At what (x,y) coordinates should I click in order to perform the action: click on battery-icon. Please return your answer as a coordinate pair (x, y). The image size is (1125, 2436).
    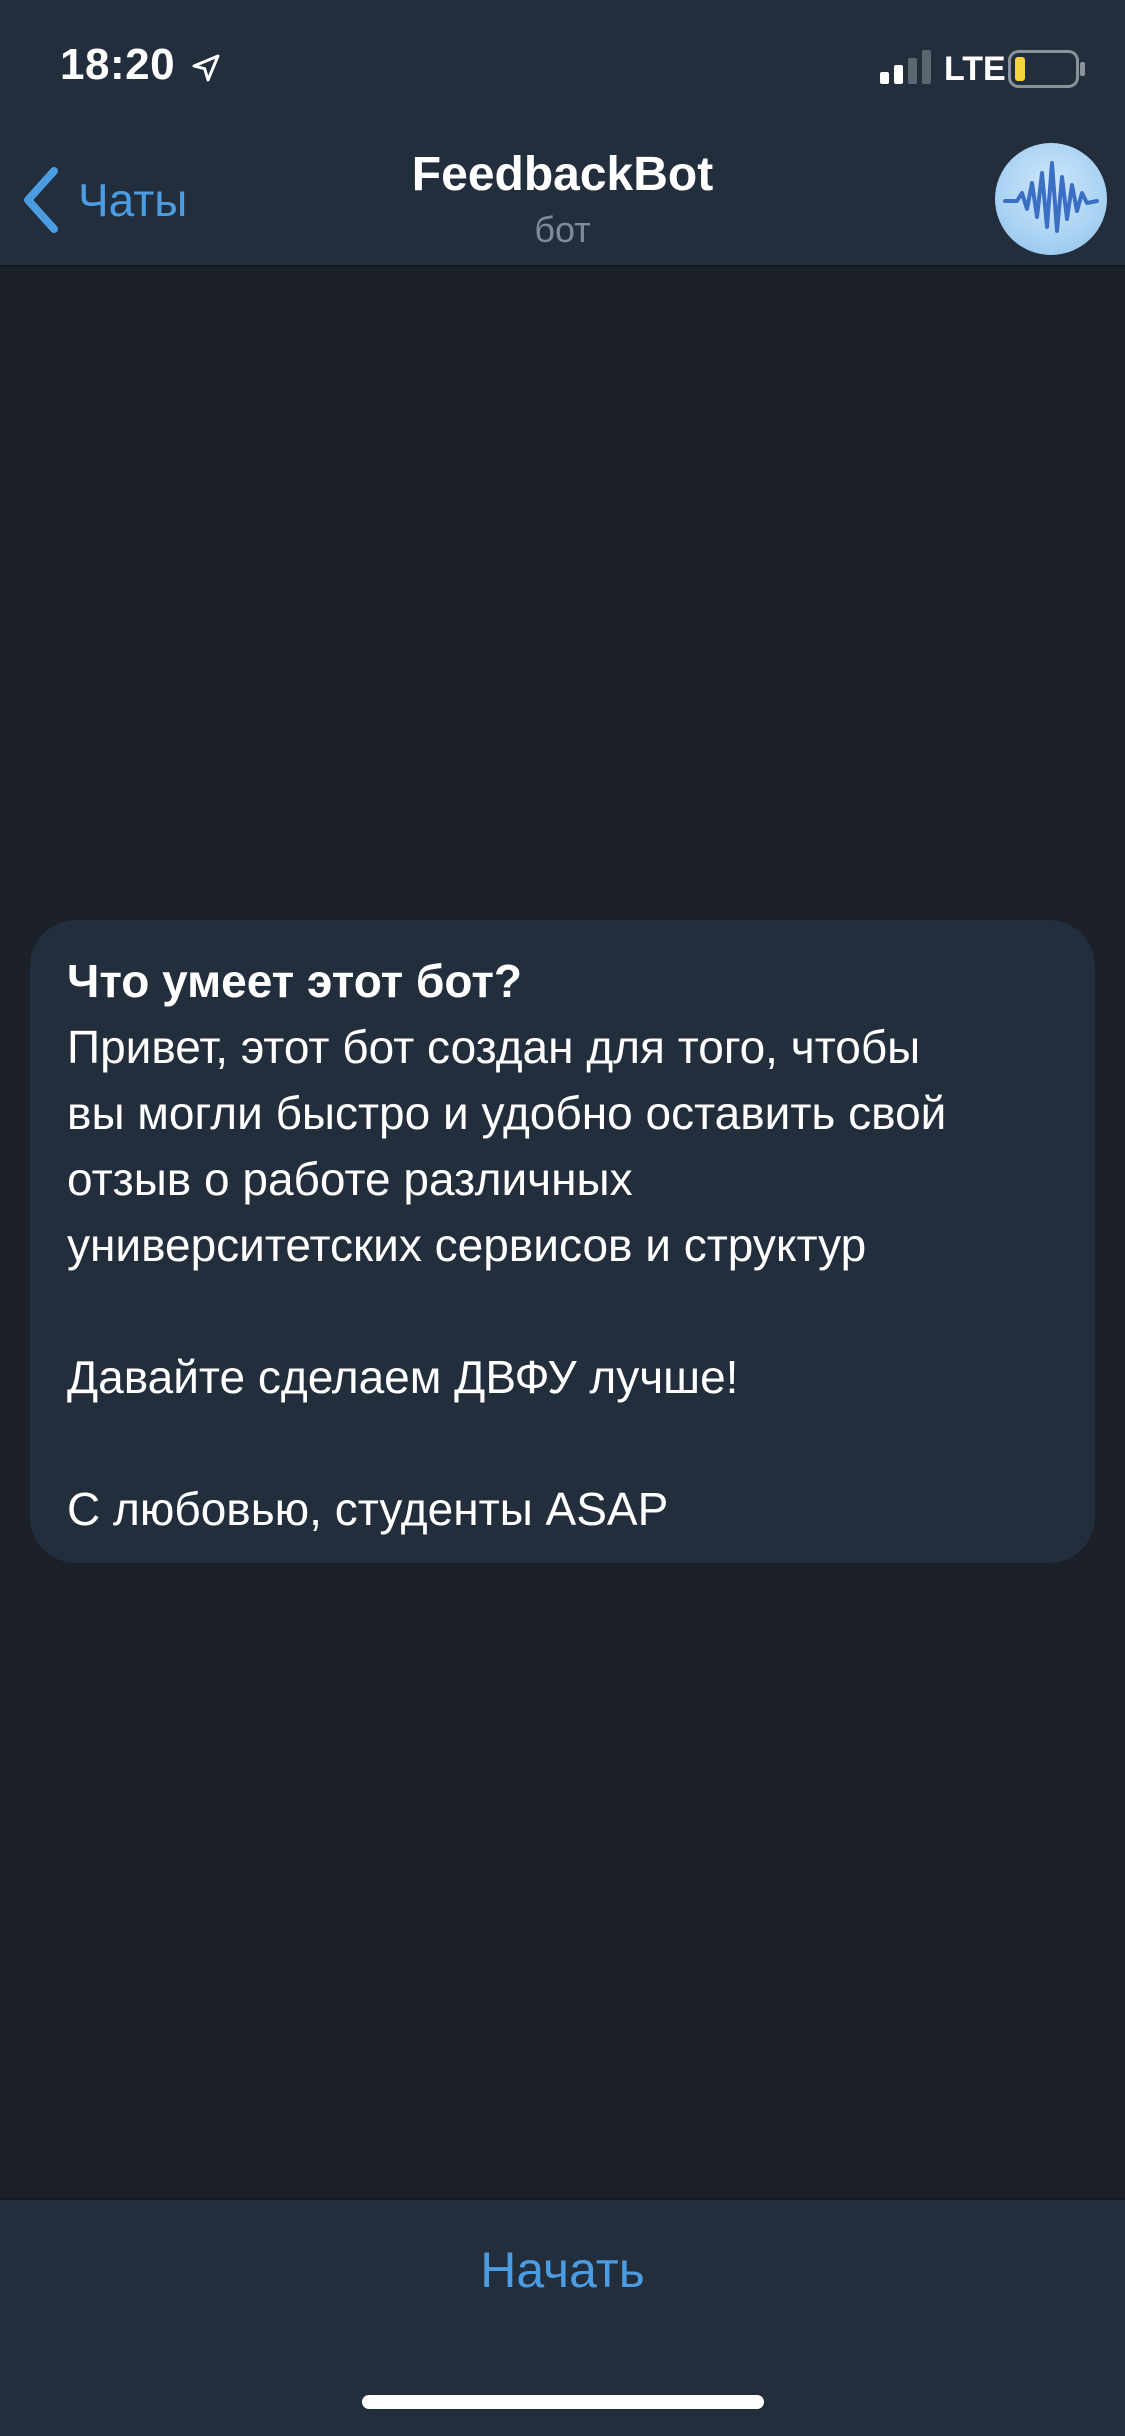
    Looking at the image, I should click on (1046, 69).